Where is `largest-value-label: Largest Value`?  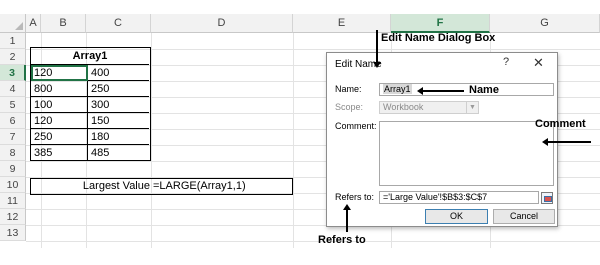
largest-value-label: Largest Value is located at coordinates (91, 186).